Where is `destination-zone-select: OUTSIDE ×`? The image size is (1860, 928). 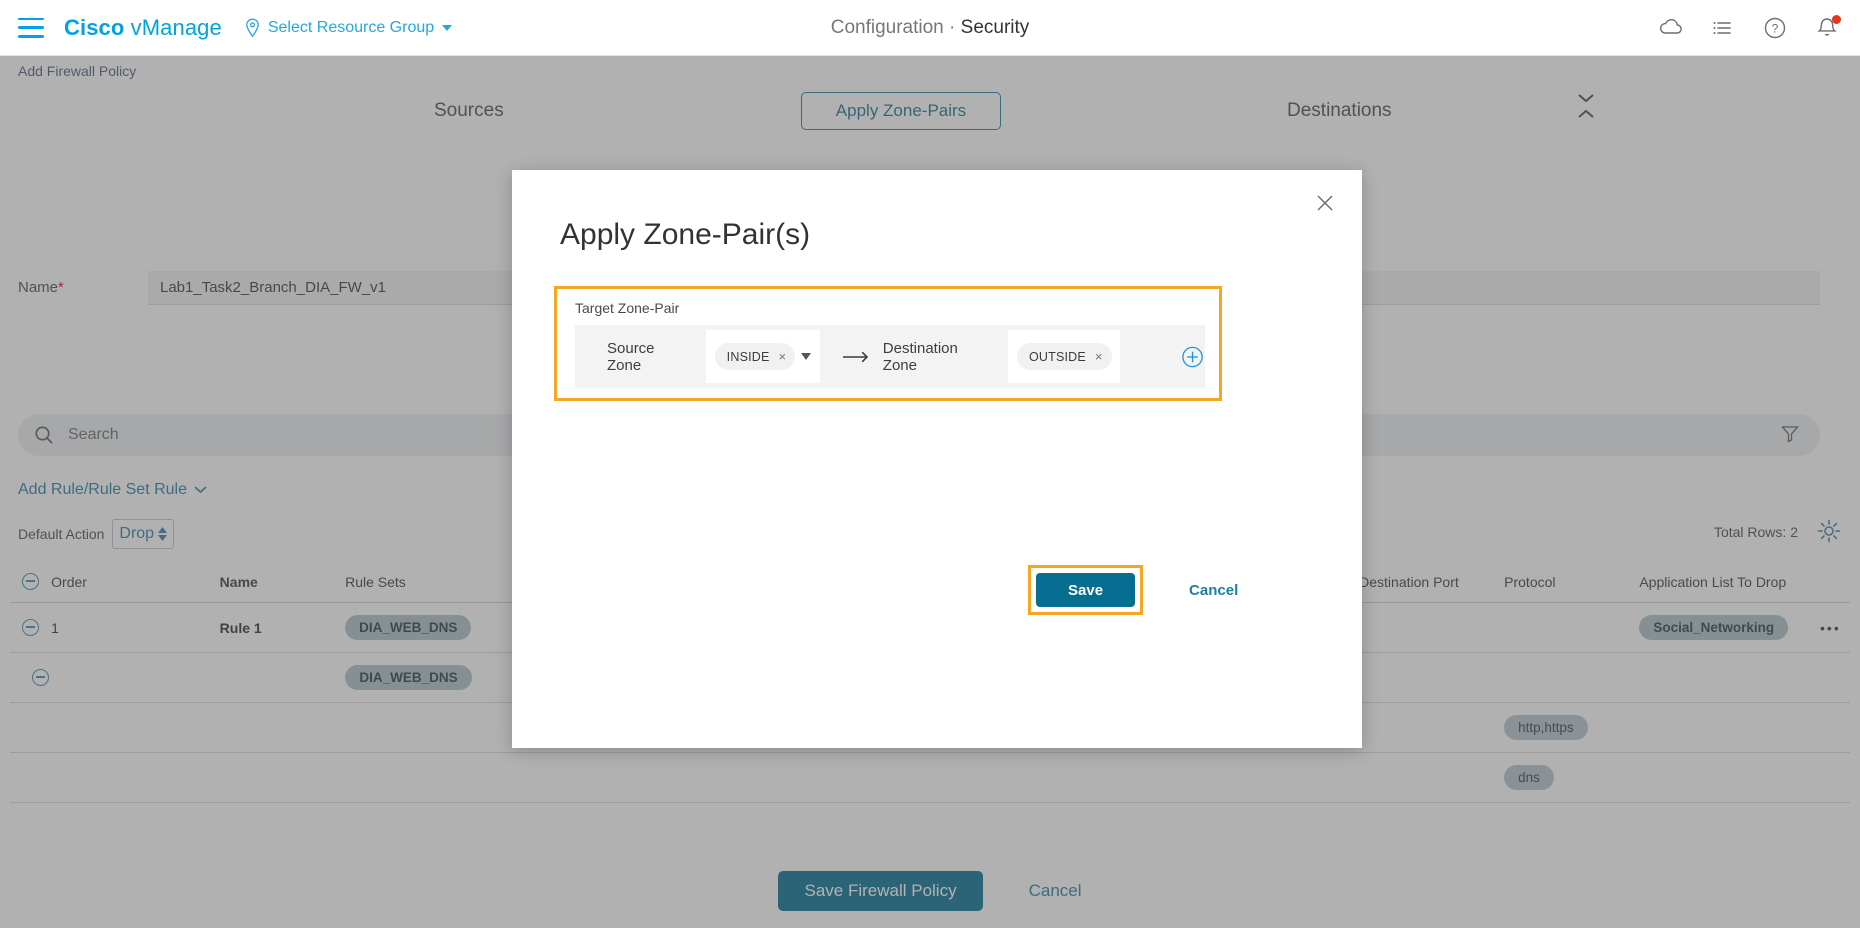
destination-zone-select: OUTSIDE × is located at coordinates (1063, 356).